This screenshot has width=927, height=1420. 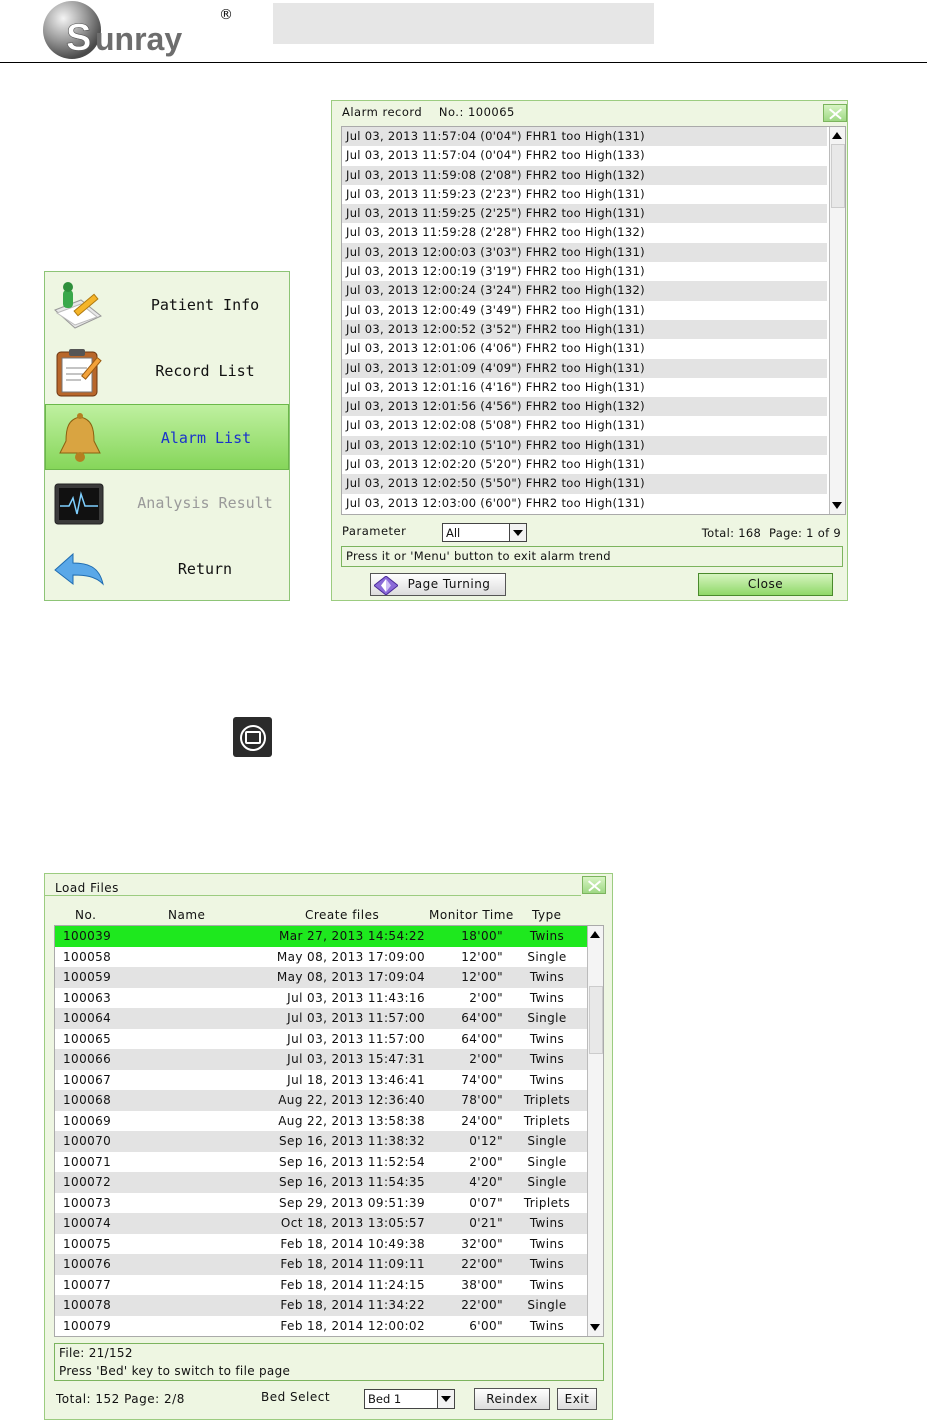 What do you see at coordinates (835, 113) in the screenshot?
I see `alarm-dialog-close-icon` at bounding box center [835, 113].